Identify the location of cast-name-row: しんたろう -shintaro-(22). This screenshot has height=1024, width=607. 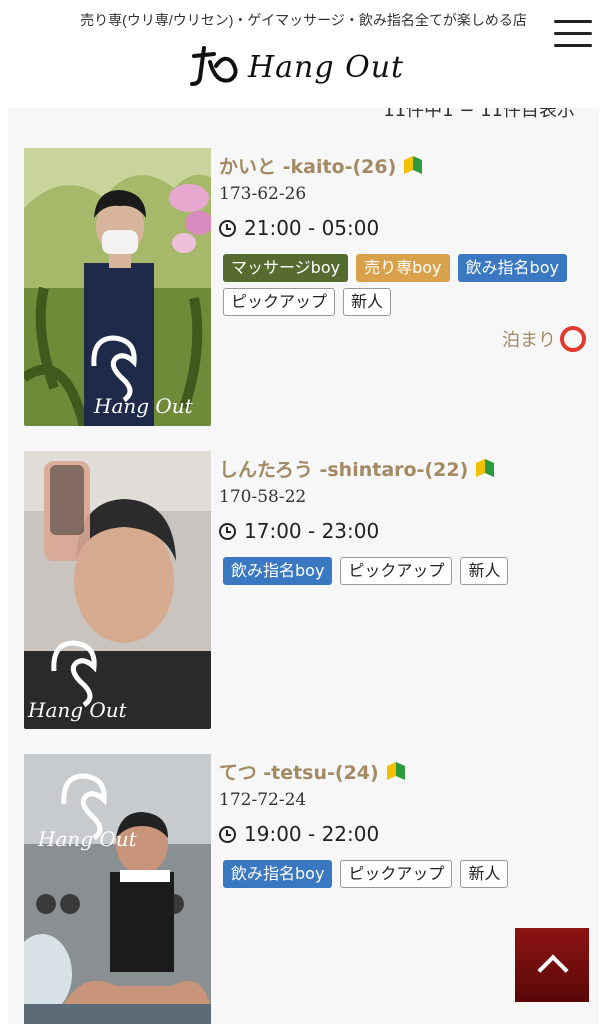
(404, 468).